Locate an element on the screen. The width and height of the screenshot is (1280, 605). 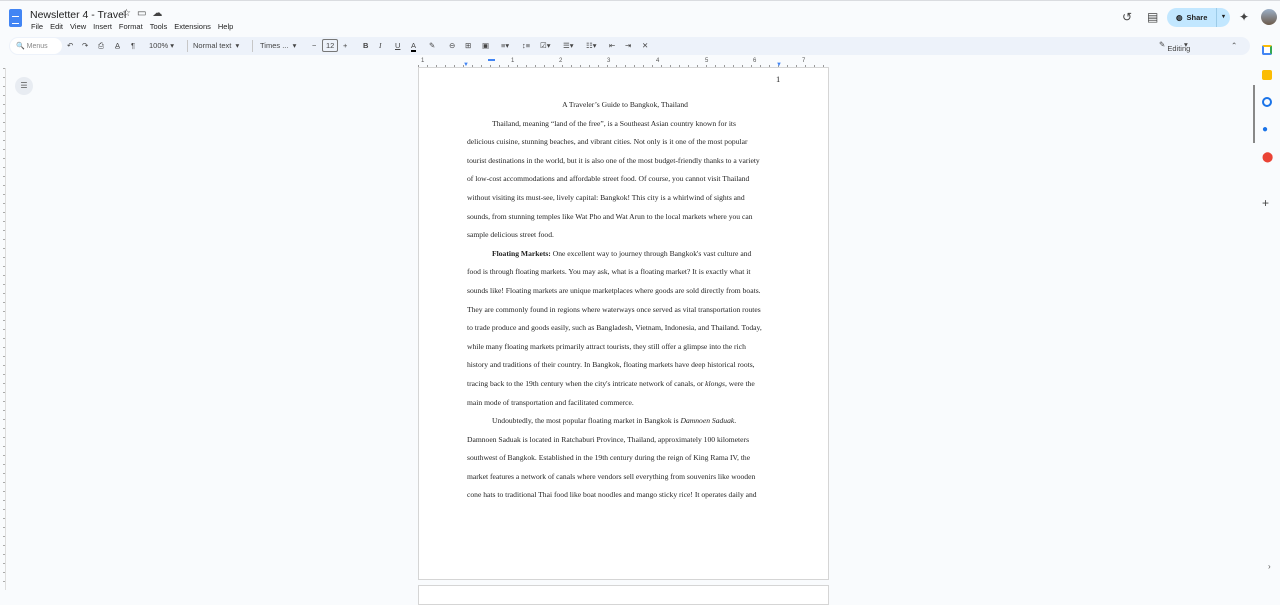
add-addon-icon: + is located at coordinates (1267, 203).